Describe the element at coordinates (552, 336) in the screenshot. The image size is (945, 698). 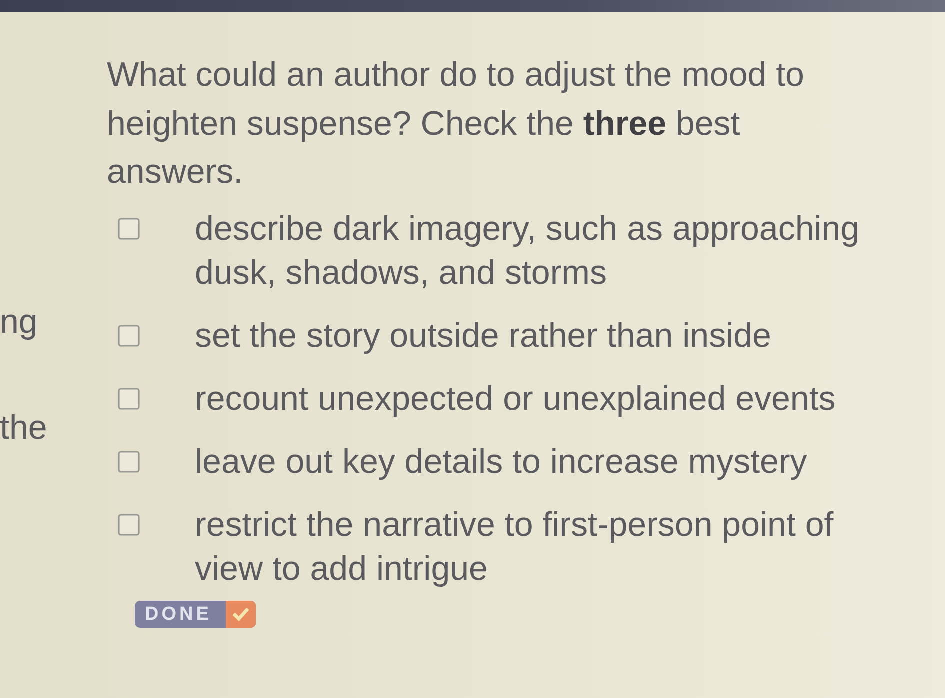
I see `answer-option-text: set the story outside rather than inside` at that location.